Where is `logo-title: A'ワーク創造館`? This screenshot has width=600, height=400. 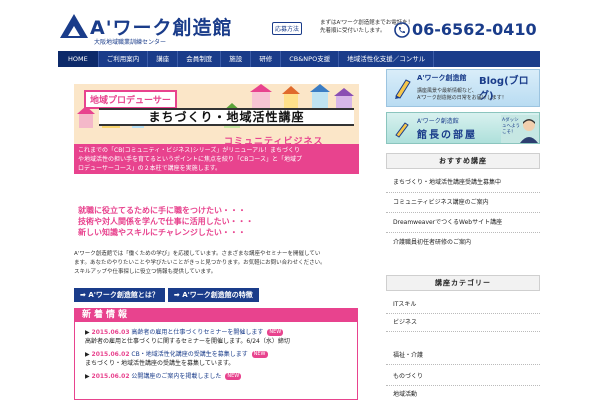
logo-title: A'ワーク創造館 is located at coordinates (161, 26).